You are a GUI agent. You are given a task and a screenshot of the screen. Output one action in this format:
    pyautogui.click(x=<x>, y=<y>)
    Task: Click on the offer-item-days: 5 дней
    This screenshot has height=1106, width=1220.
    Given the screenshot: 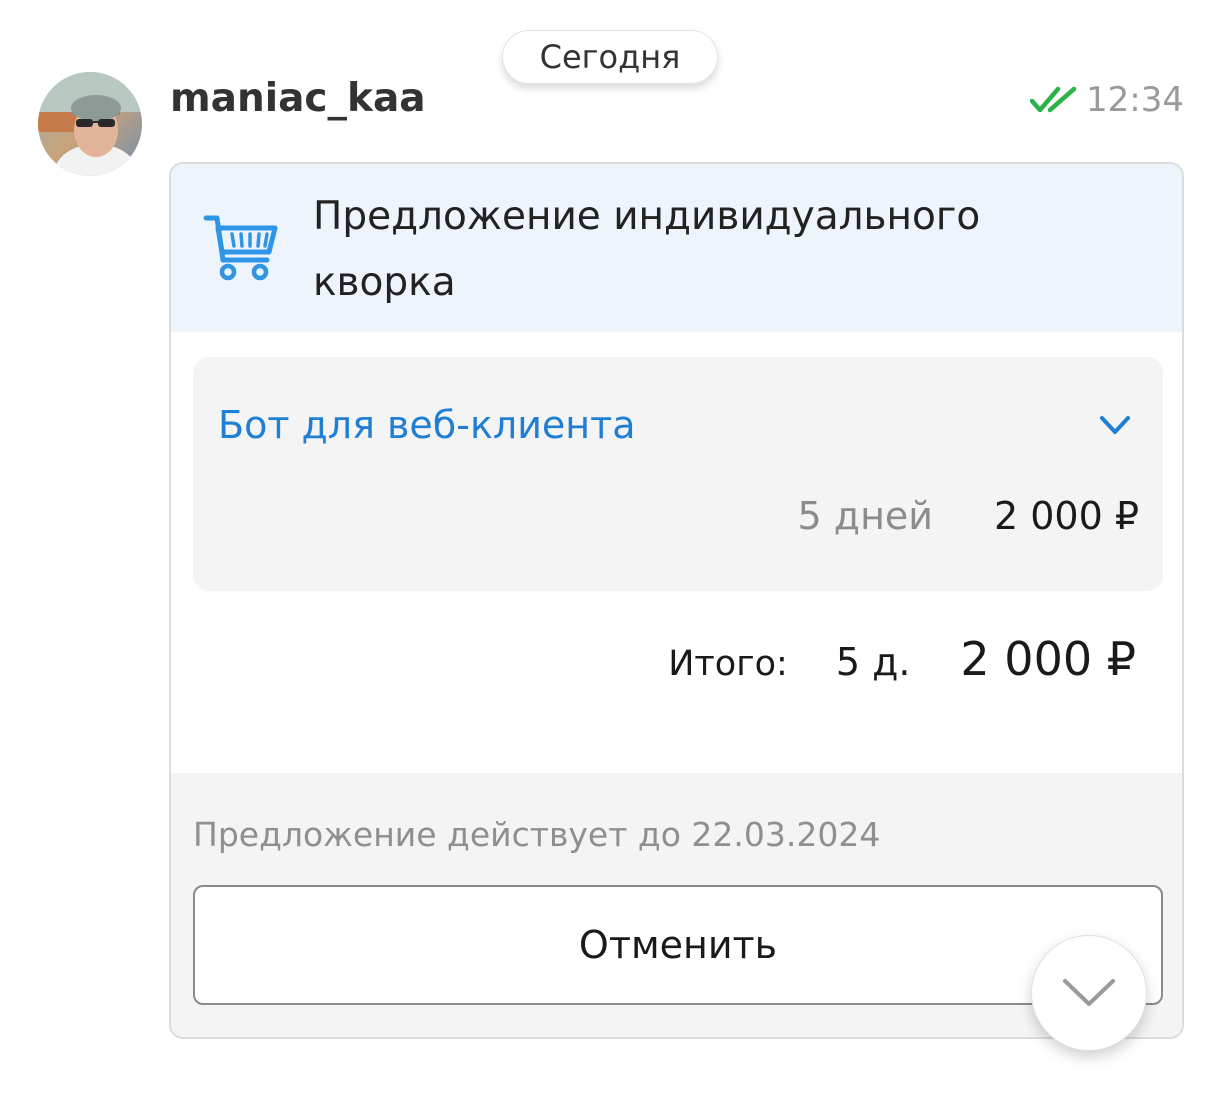 What is the action you would take?
    pyautogui.click(x=865, y=516)
    